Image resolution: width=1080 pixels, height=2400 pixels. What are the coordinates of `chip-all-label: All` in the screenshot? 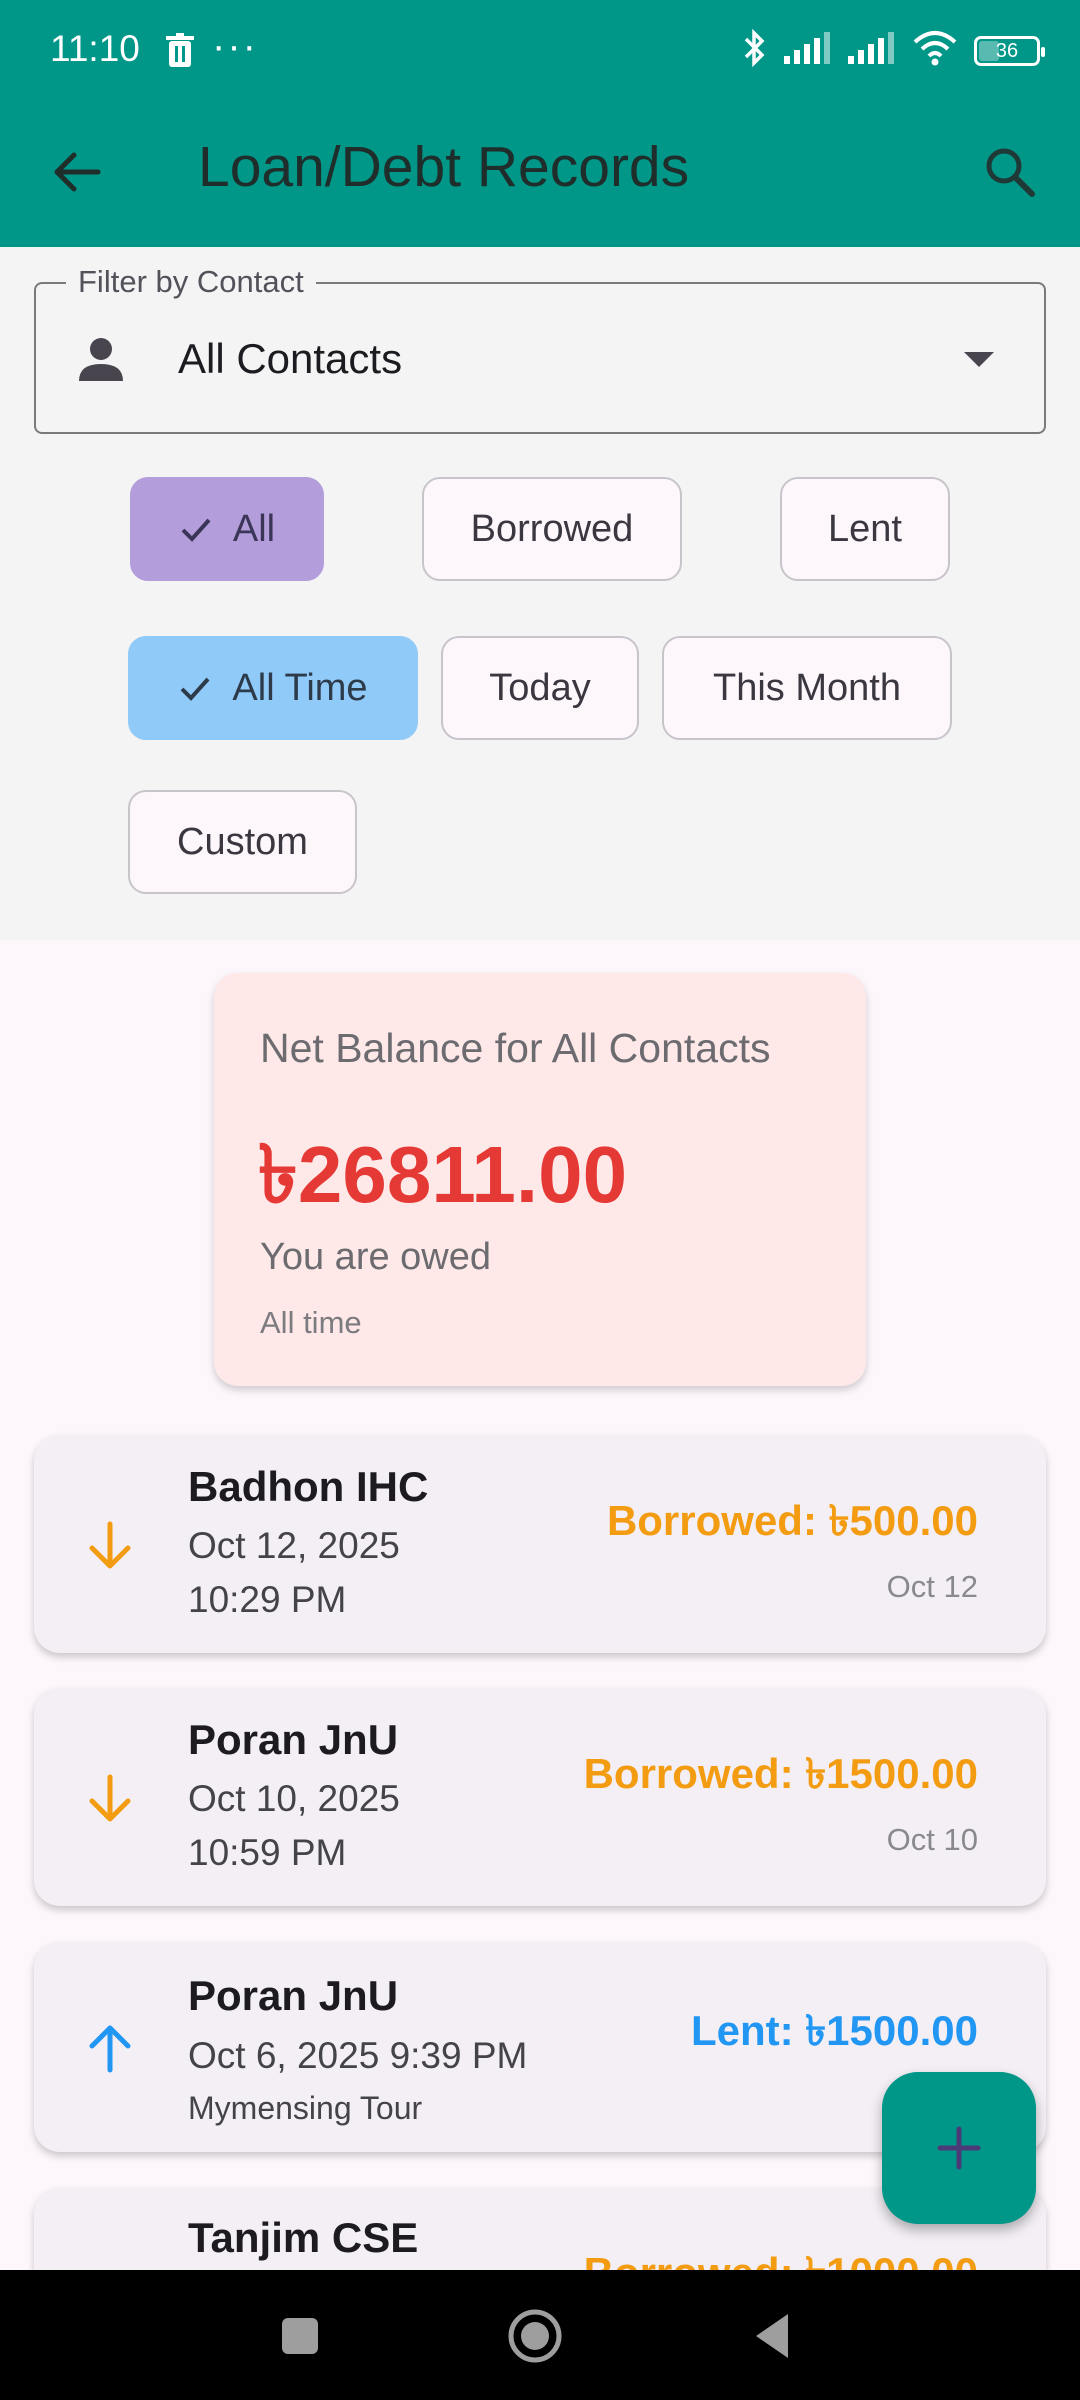 It's located at (254, 528).